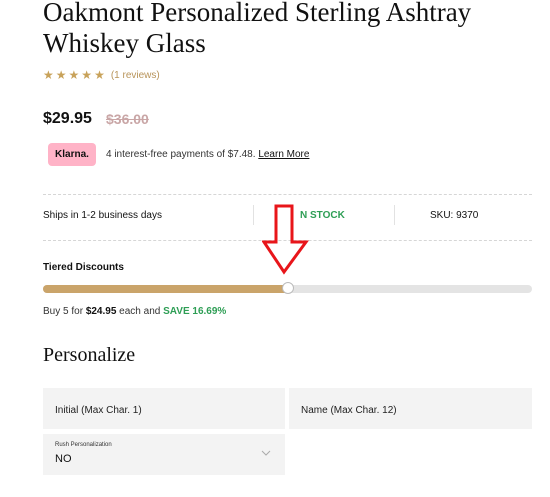 The height and width of the screenshot is (497, 550). What do you see at coordinates (410, 408) in the screenshot?
I see `name-input: Name (Max Char. 12)` at bounding box center [410, 408].